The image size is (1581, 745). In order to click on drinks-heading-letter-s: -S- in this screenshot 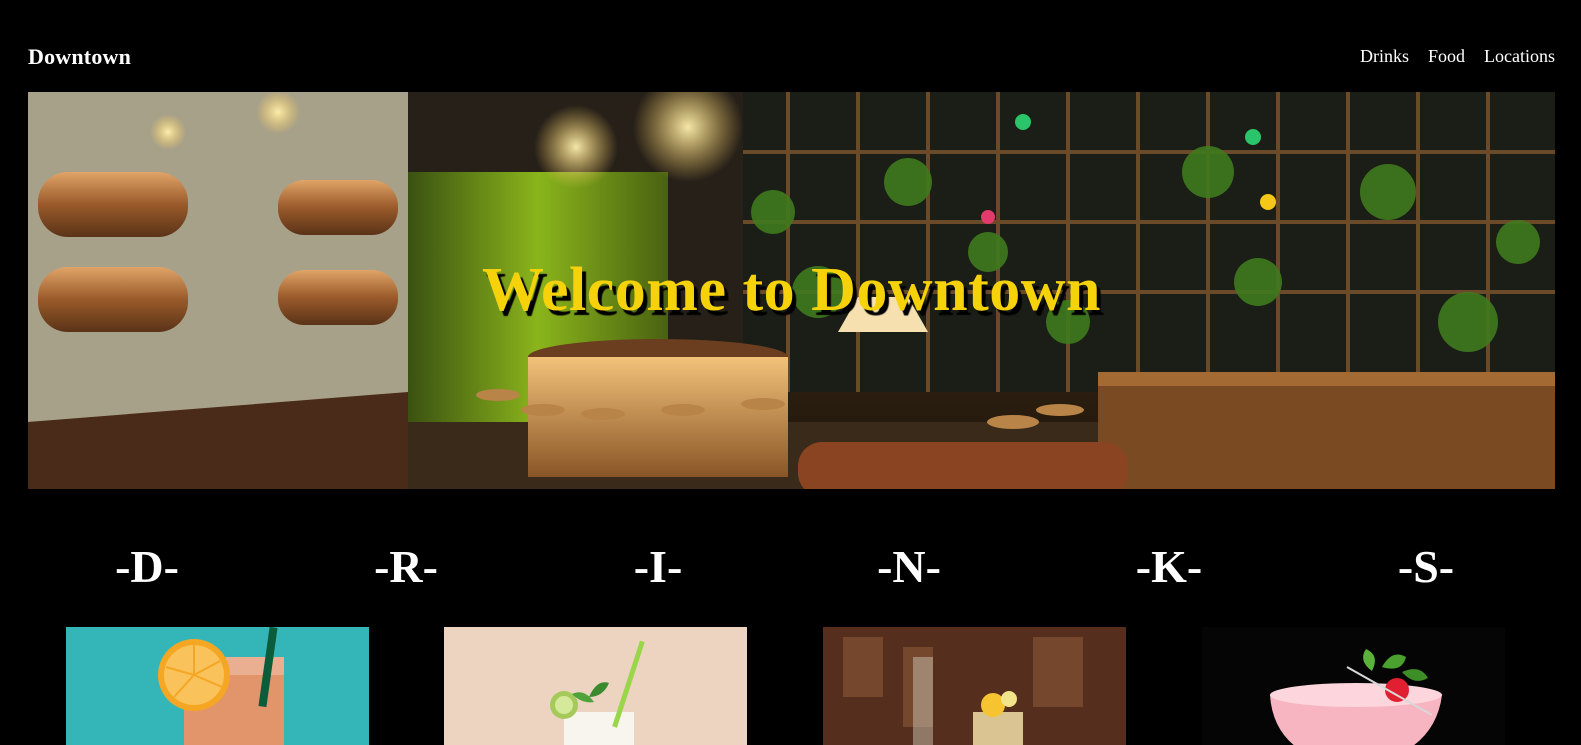, I will do `click(1426, 566)`.